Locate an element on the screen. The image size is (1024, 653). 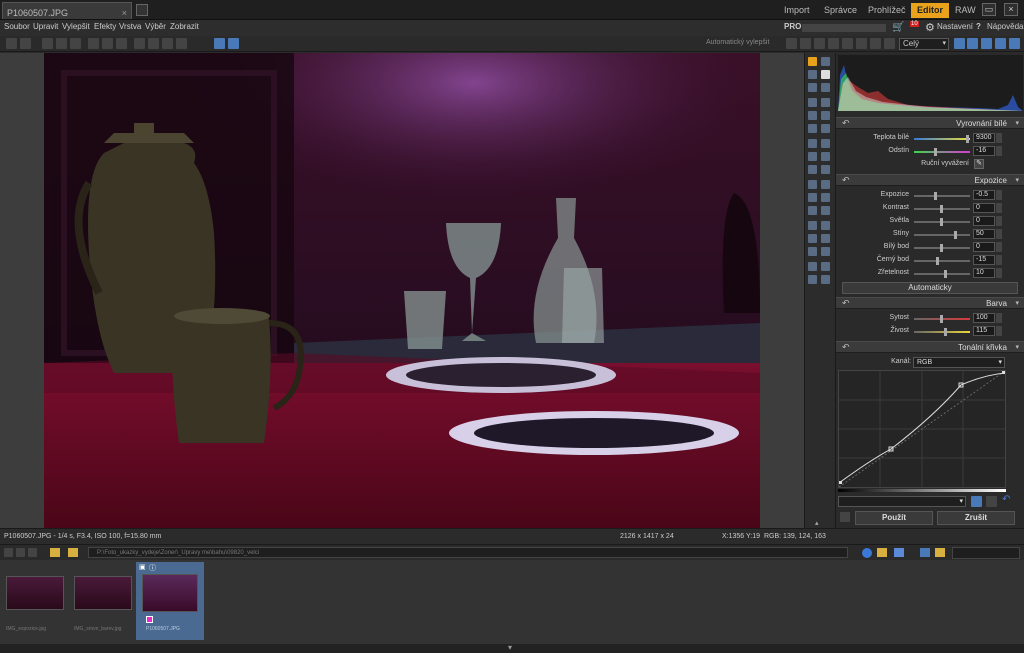
undo-icon is located at coordinates (139, 43).